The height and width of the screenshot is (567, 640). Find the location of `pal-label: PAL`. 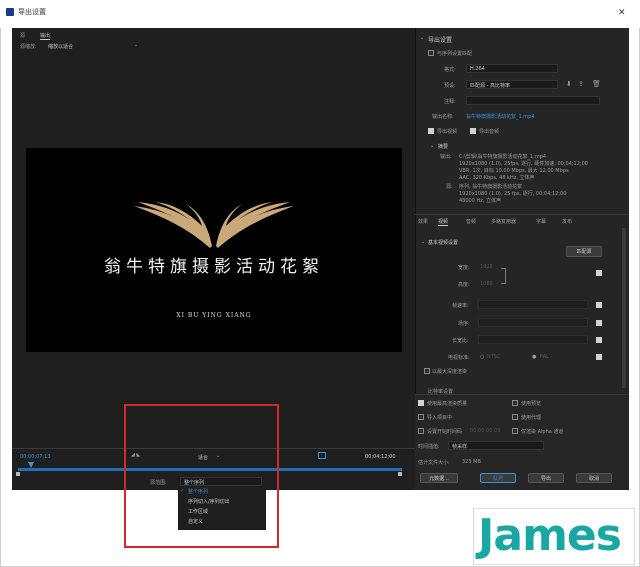

pal-label: PAL is located at coordinates (544, 357).